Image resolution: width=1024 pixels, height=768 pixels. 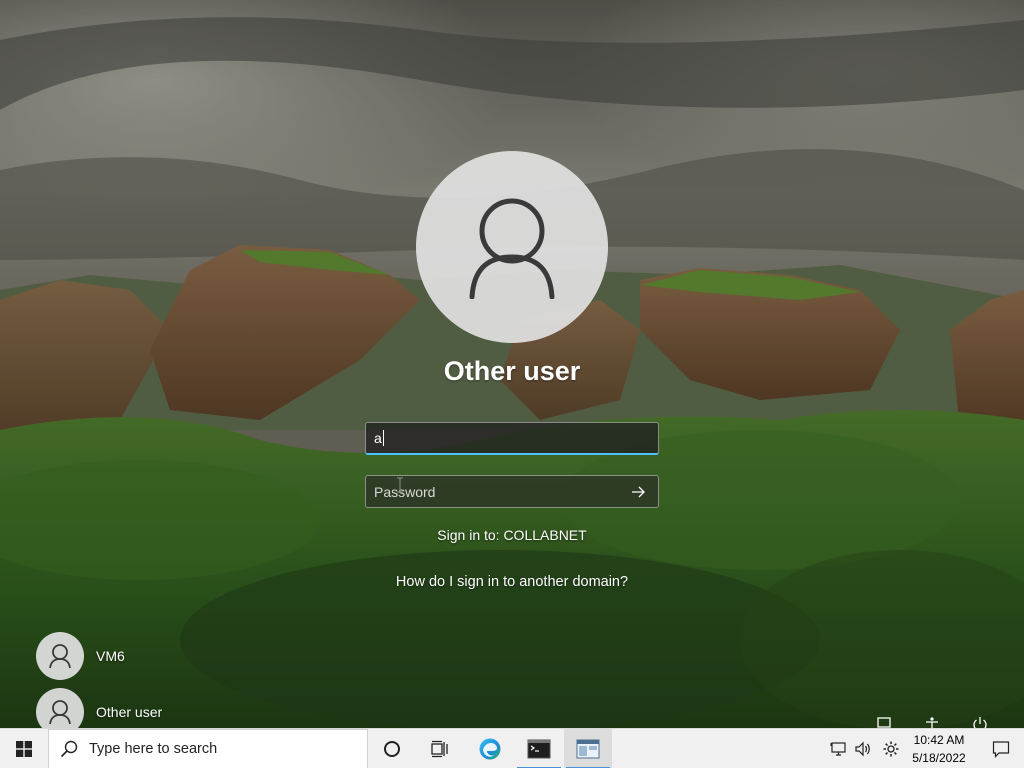 I want to click on search-placeholder: Type here to search, so click(x=153, y=749).